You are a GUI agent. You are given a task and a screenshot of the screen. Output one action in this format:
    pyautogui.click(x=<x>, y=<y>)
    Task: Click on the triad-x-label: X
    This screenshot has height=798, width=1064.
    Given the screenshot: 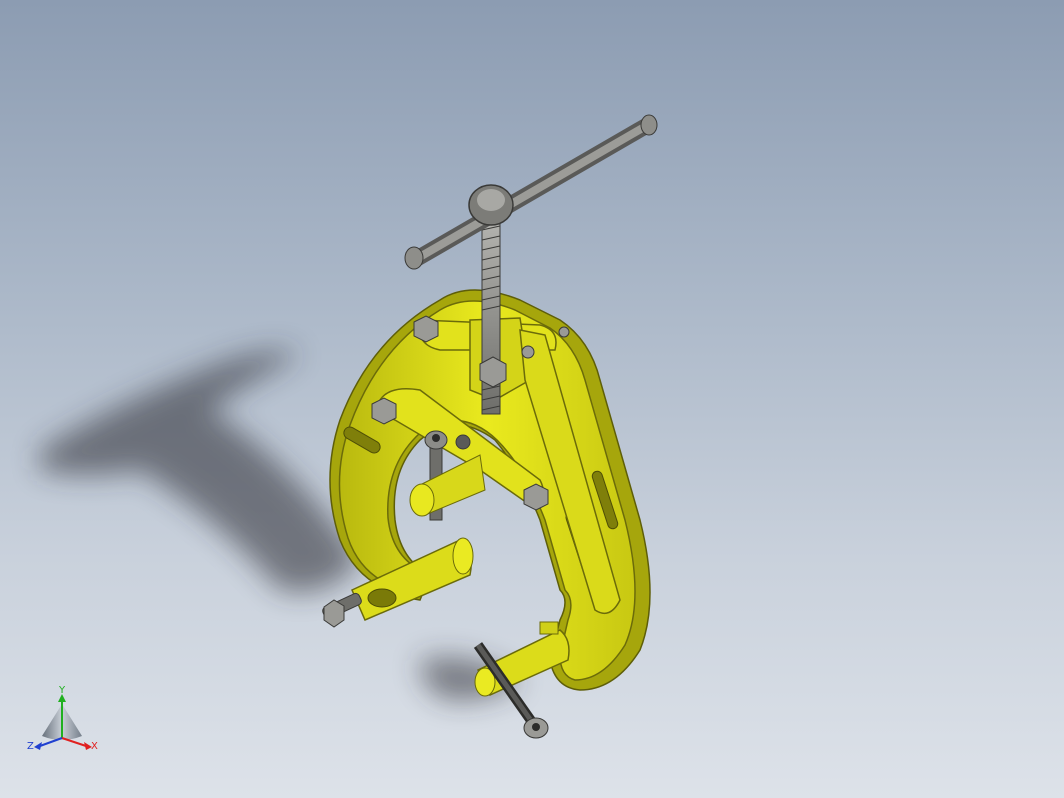 What is the action you would take?
    pyautogui.click(x=94, y=746)
    